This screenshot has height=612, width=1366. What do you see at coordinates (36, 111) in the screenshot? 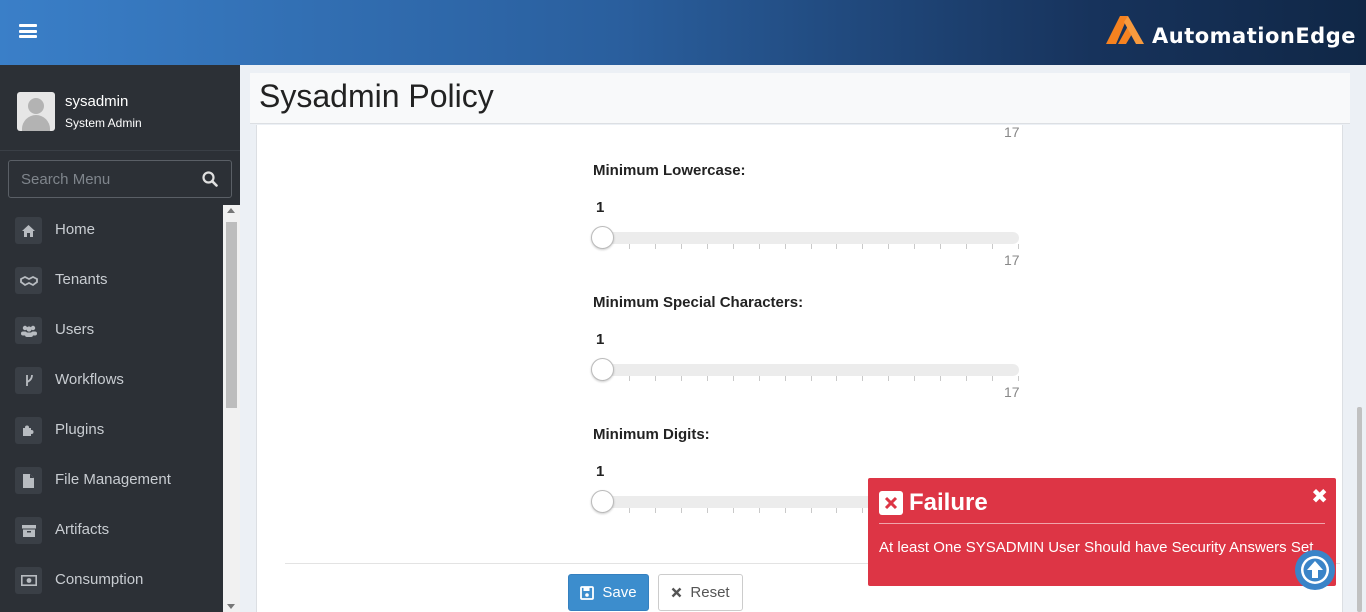
I see `avatar` at bounding box center [36, 111].